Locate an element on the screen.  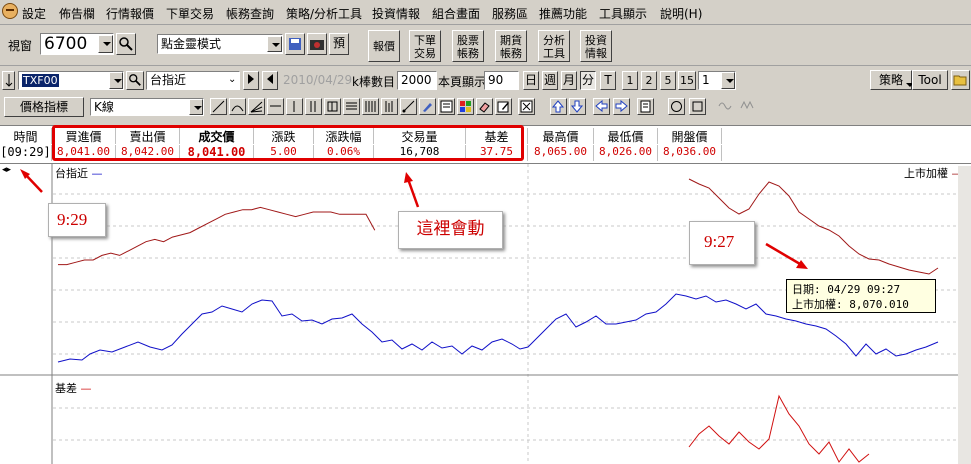
menu-help: 說明(H) is located at coordinates (681, 13).